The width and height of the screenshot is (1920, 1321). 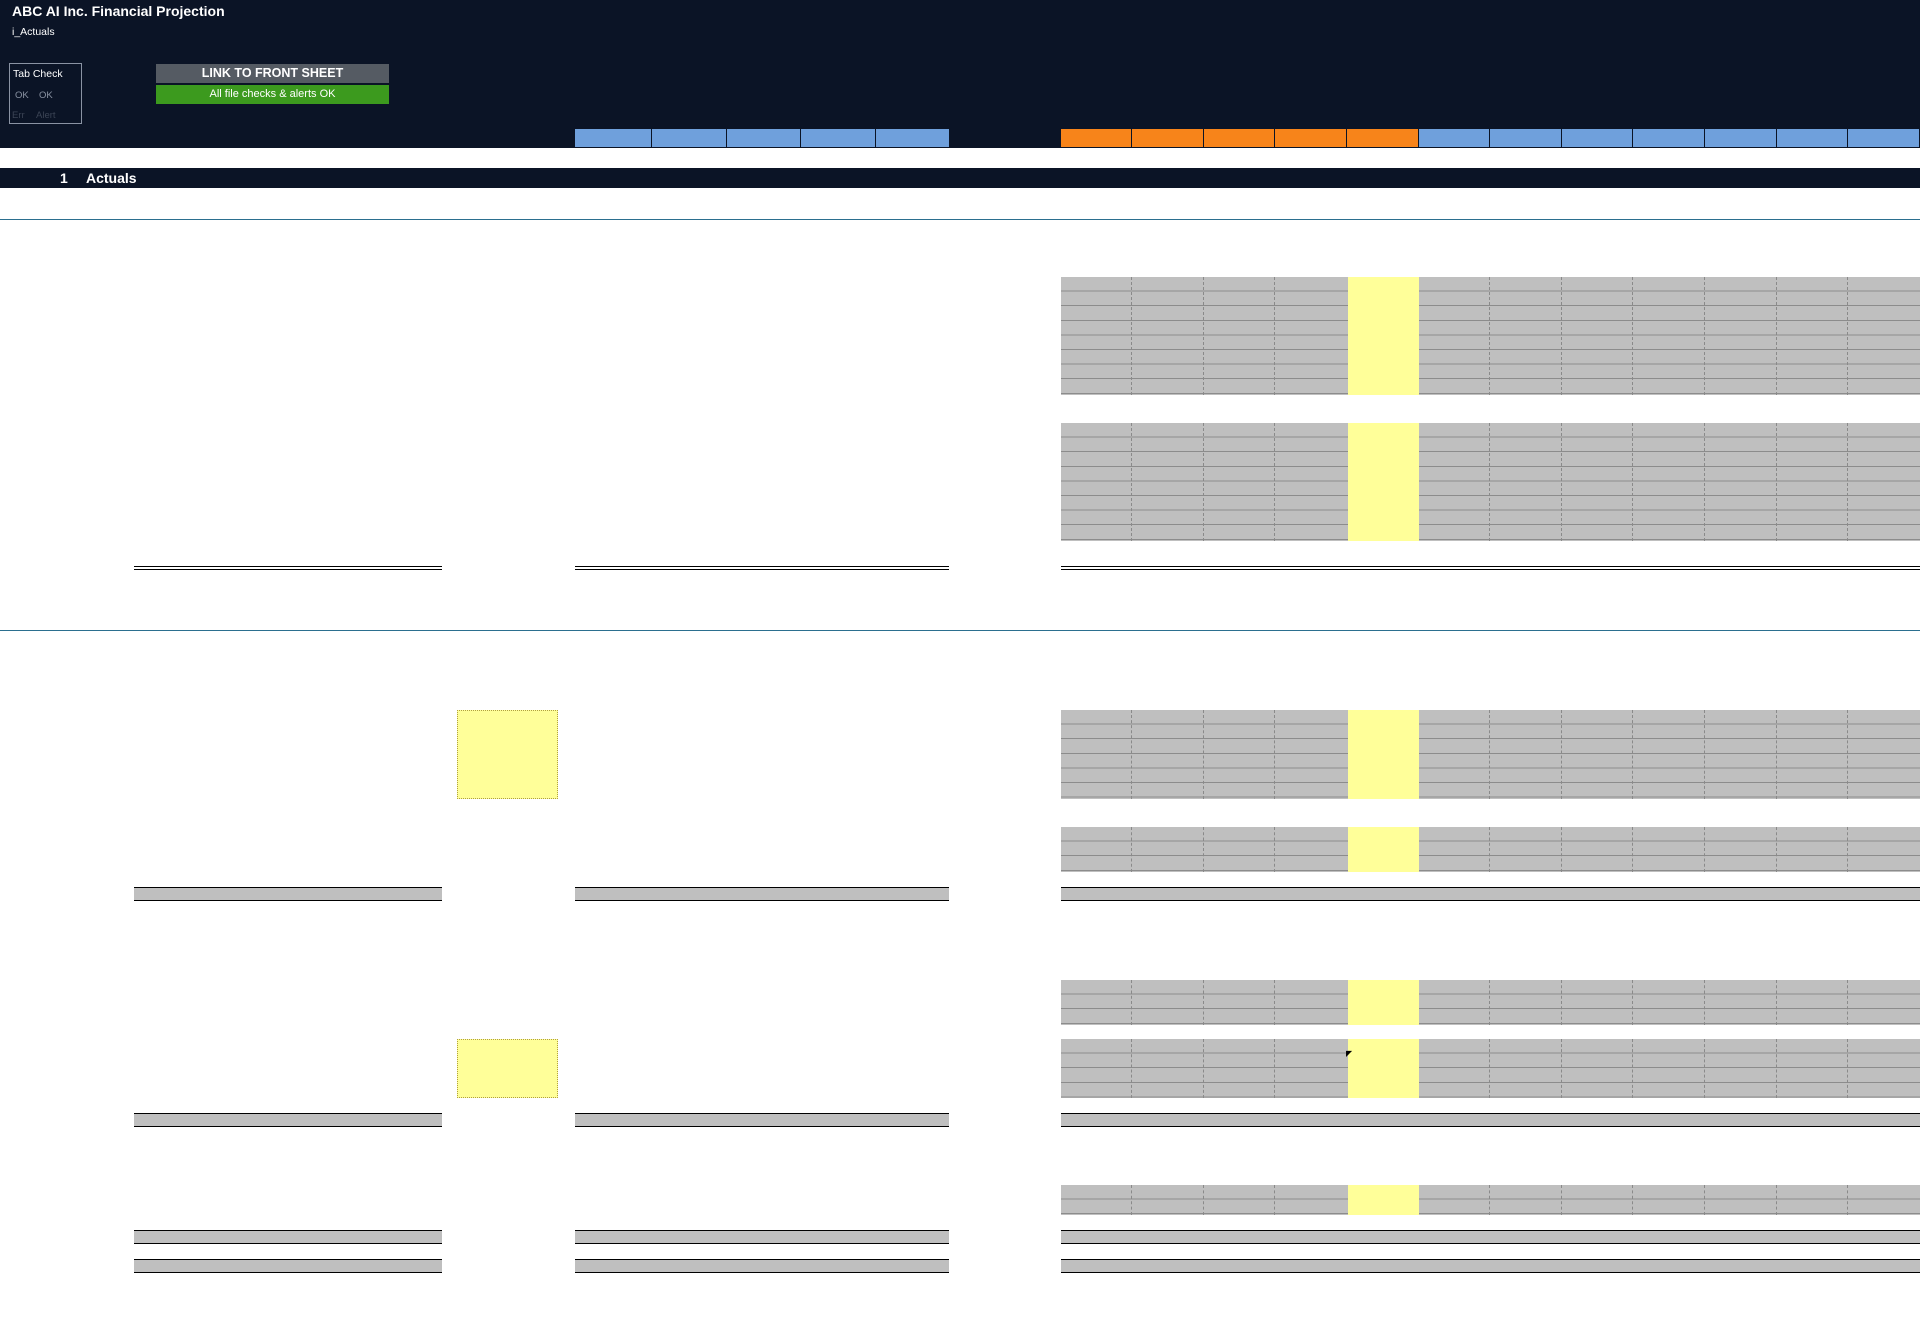 I want to click on model-title: ABC AI Inc. Financial Projection, so click(x=118, y=11).